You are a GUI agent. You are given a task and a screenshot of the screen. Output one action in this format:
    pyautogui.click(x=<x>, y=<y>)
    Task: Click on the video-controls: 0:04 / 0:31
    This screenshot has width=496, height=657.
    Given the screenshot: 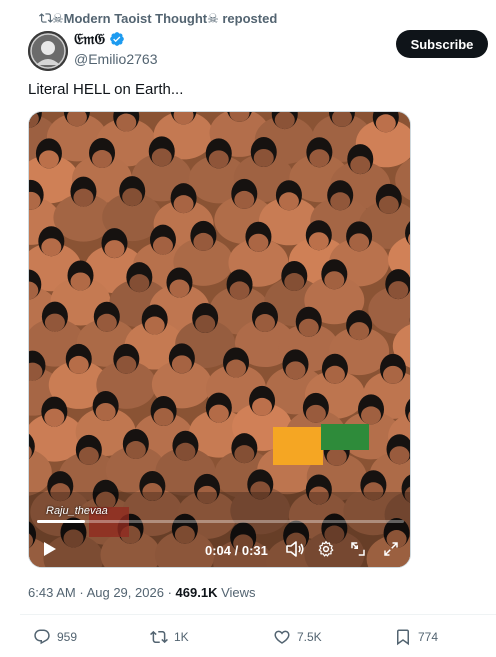 What is the action you would take?
    pyautogui.click(x=219, y=549)
    